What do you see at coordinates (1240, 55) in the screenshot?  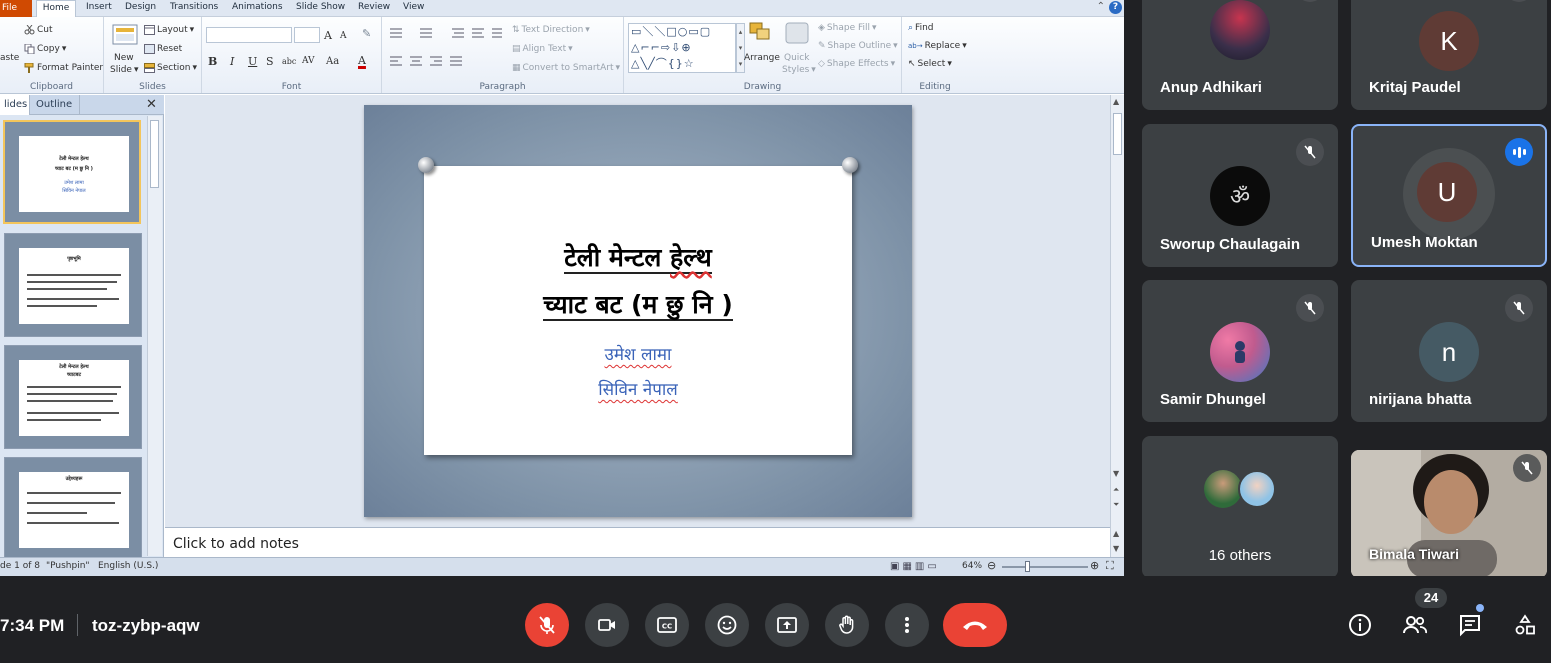 I see `participant-tile: Anup Adhikari` at bounding box center [1240, 55].